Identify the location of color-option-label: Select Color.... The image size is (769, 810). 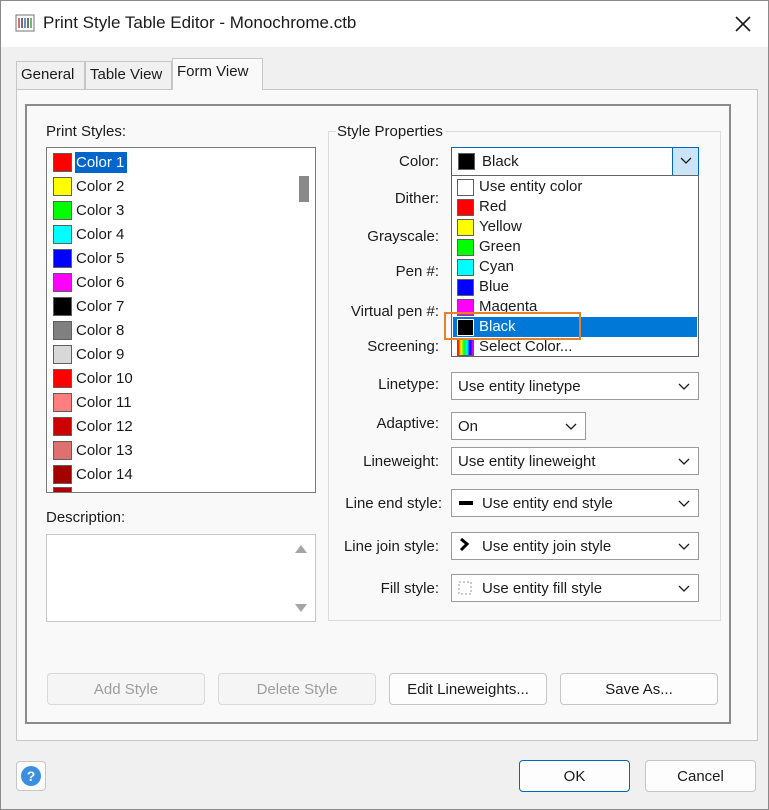
(526, 346).